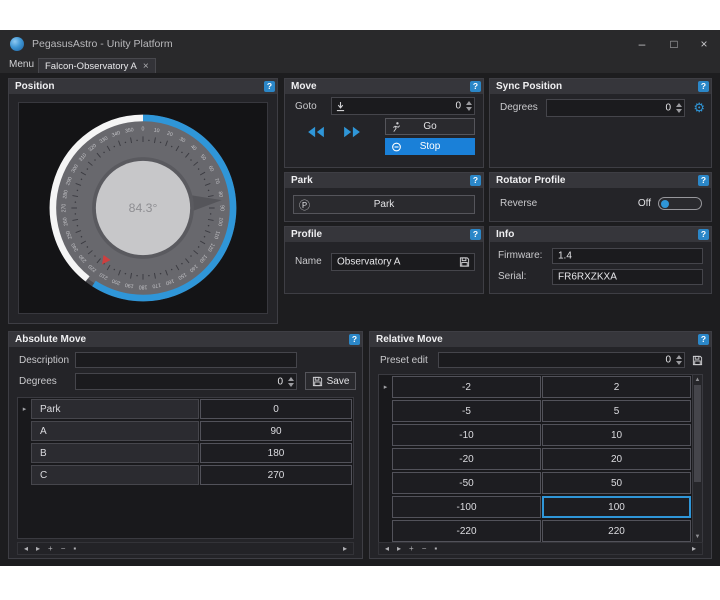 This screenshot has width=720, height=600. I want to click on table-row: ▸ Park 0, so click(185, 409).